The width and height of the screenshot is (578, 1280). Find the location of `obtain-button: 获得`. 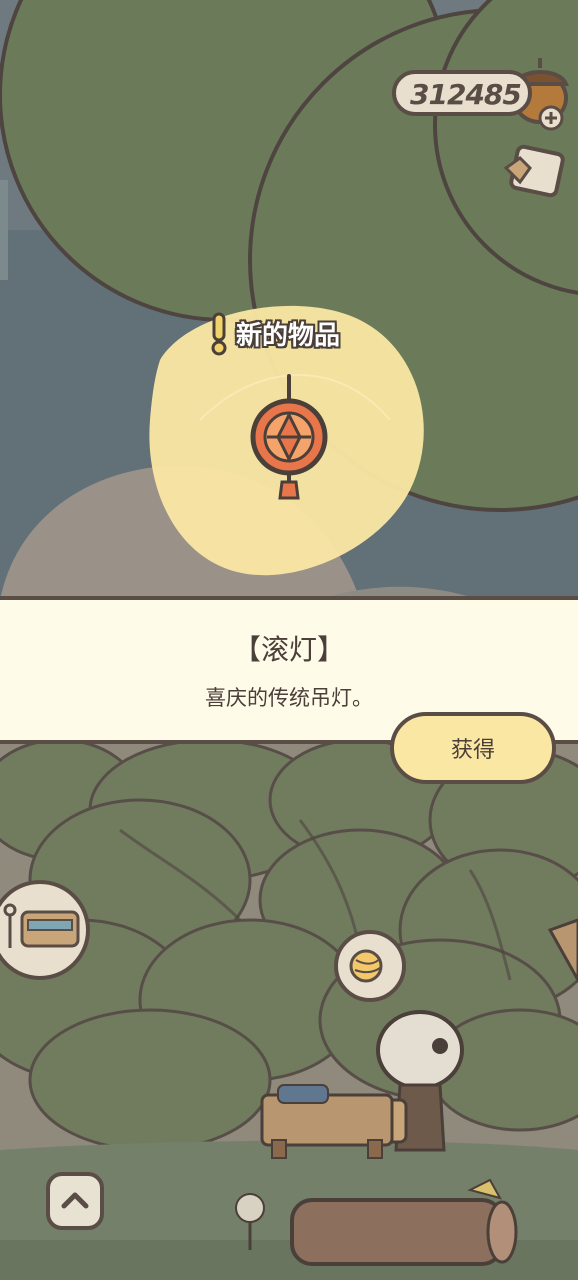

obtain-button: 获得 is located at coordinates (473, 748).